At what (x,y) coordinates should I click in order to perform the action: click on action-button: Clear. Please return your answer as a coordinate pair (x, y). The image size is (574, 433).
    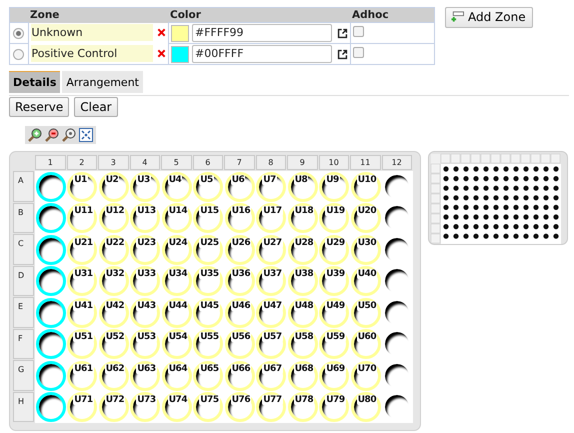
    Looking at the image, I should click on (96, 107).